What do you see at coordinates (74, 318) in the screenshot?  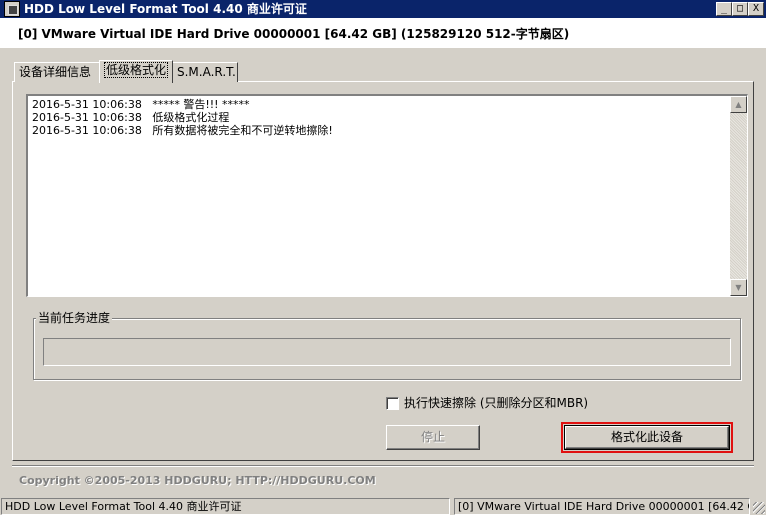 I see `progress-label: 当前任务进度` at bounding box center [74, 318].